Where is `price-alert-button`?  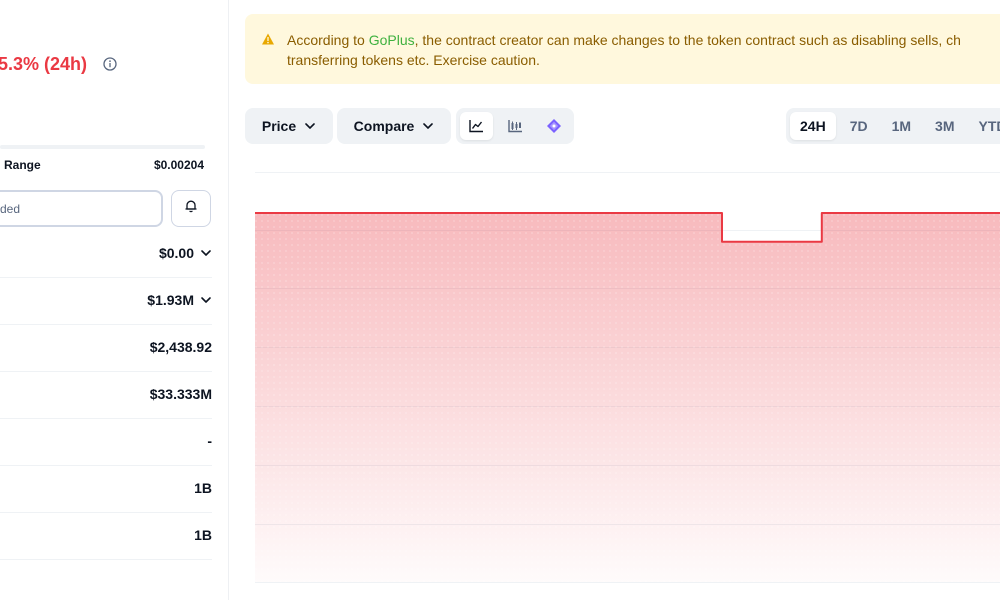 price-alert-button is located at coordinates (191, 208).